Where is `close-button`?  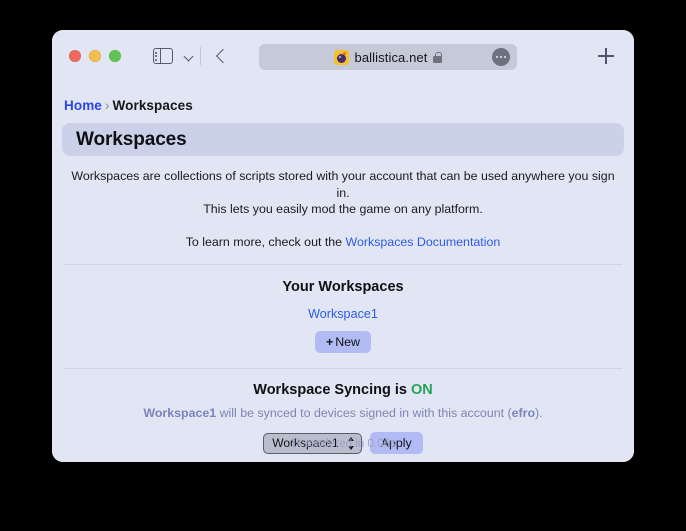 close-button is located at coordinates (75, 56).